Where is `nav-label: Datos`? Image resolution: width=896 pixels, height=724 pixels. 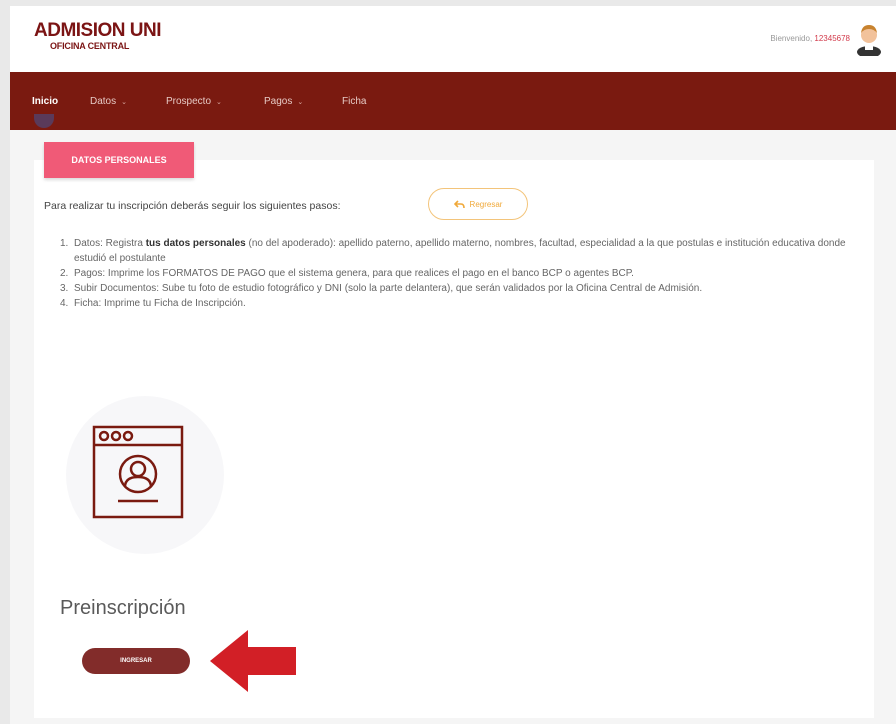
nav-label: Datos is located at coordinates (103, 101).